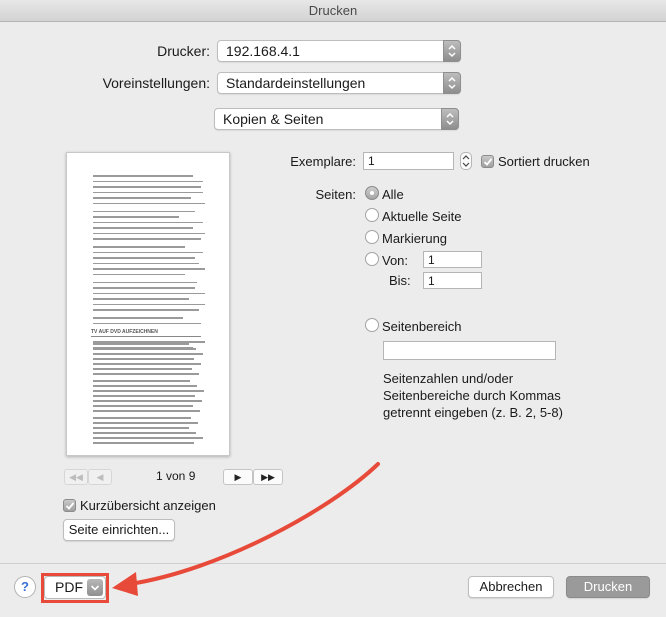 The image size is (666, 617). Describe the element at coordinates (608, 587) in the screenshot. I see `print-button: Drucken` at that location.